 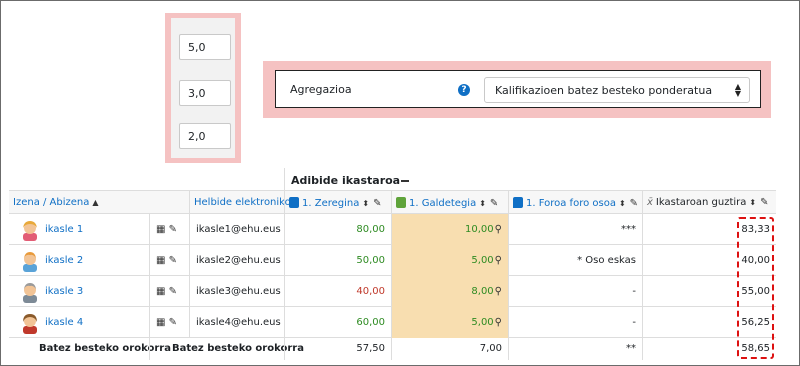 I want to click on email-cell: ikasle1@ehu.eus, so click(x=236, y=229).